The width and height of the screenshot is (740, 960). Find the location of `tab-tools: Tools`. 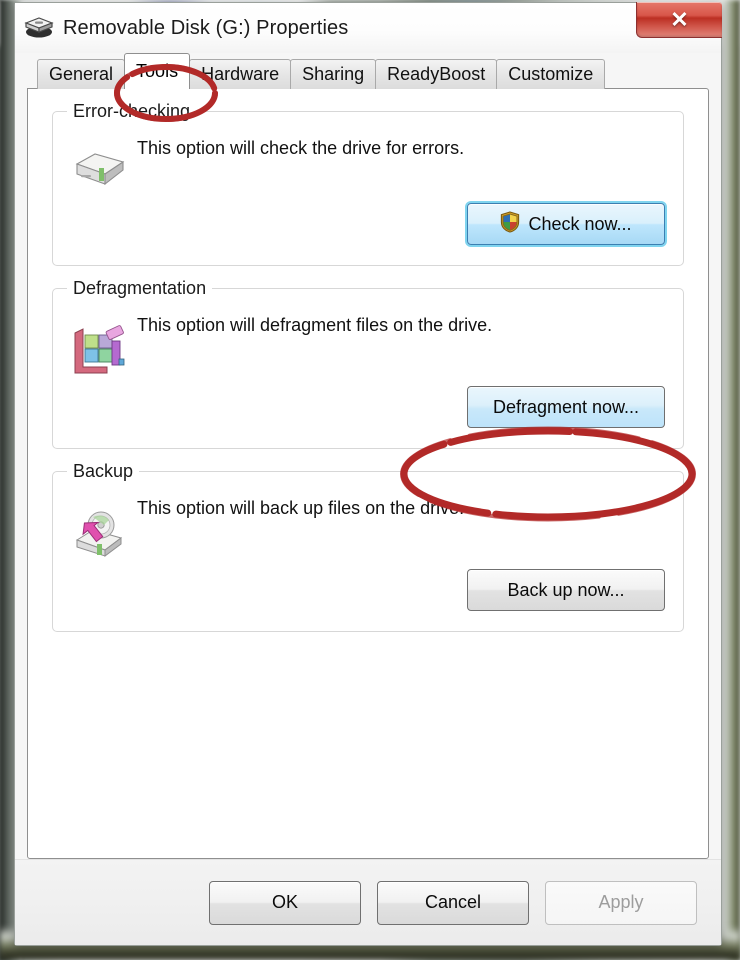

tab-tools: Tools is located at coordinates (157, 71).